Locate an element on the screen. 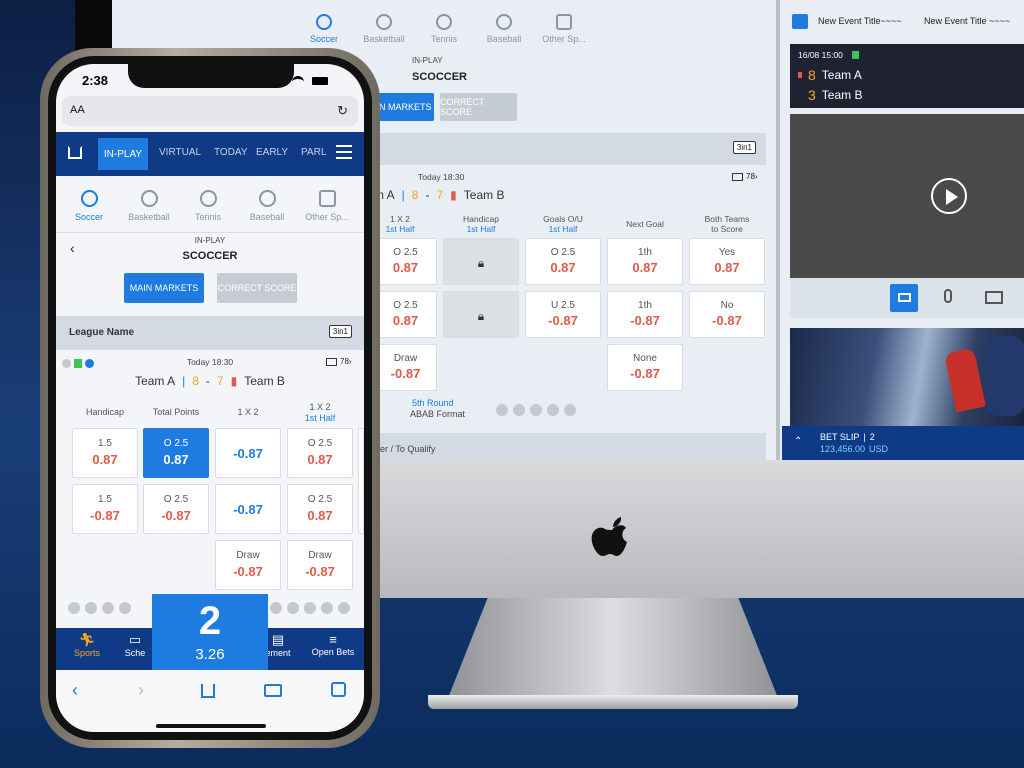  col-header-1x2-1st: 1 X 2 1st Half is located at coordinates (320, 412).